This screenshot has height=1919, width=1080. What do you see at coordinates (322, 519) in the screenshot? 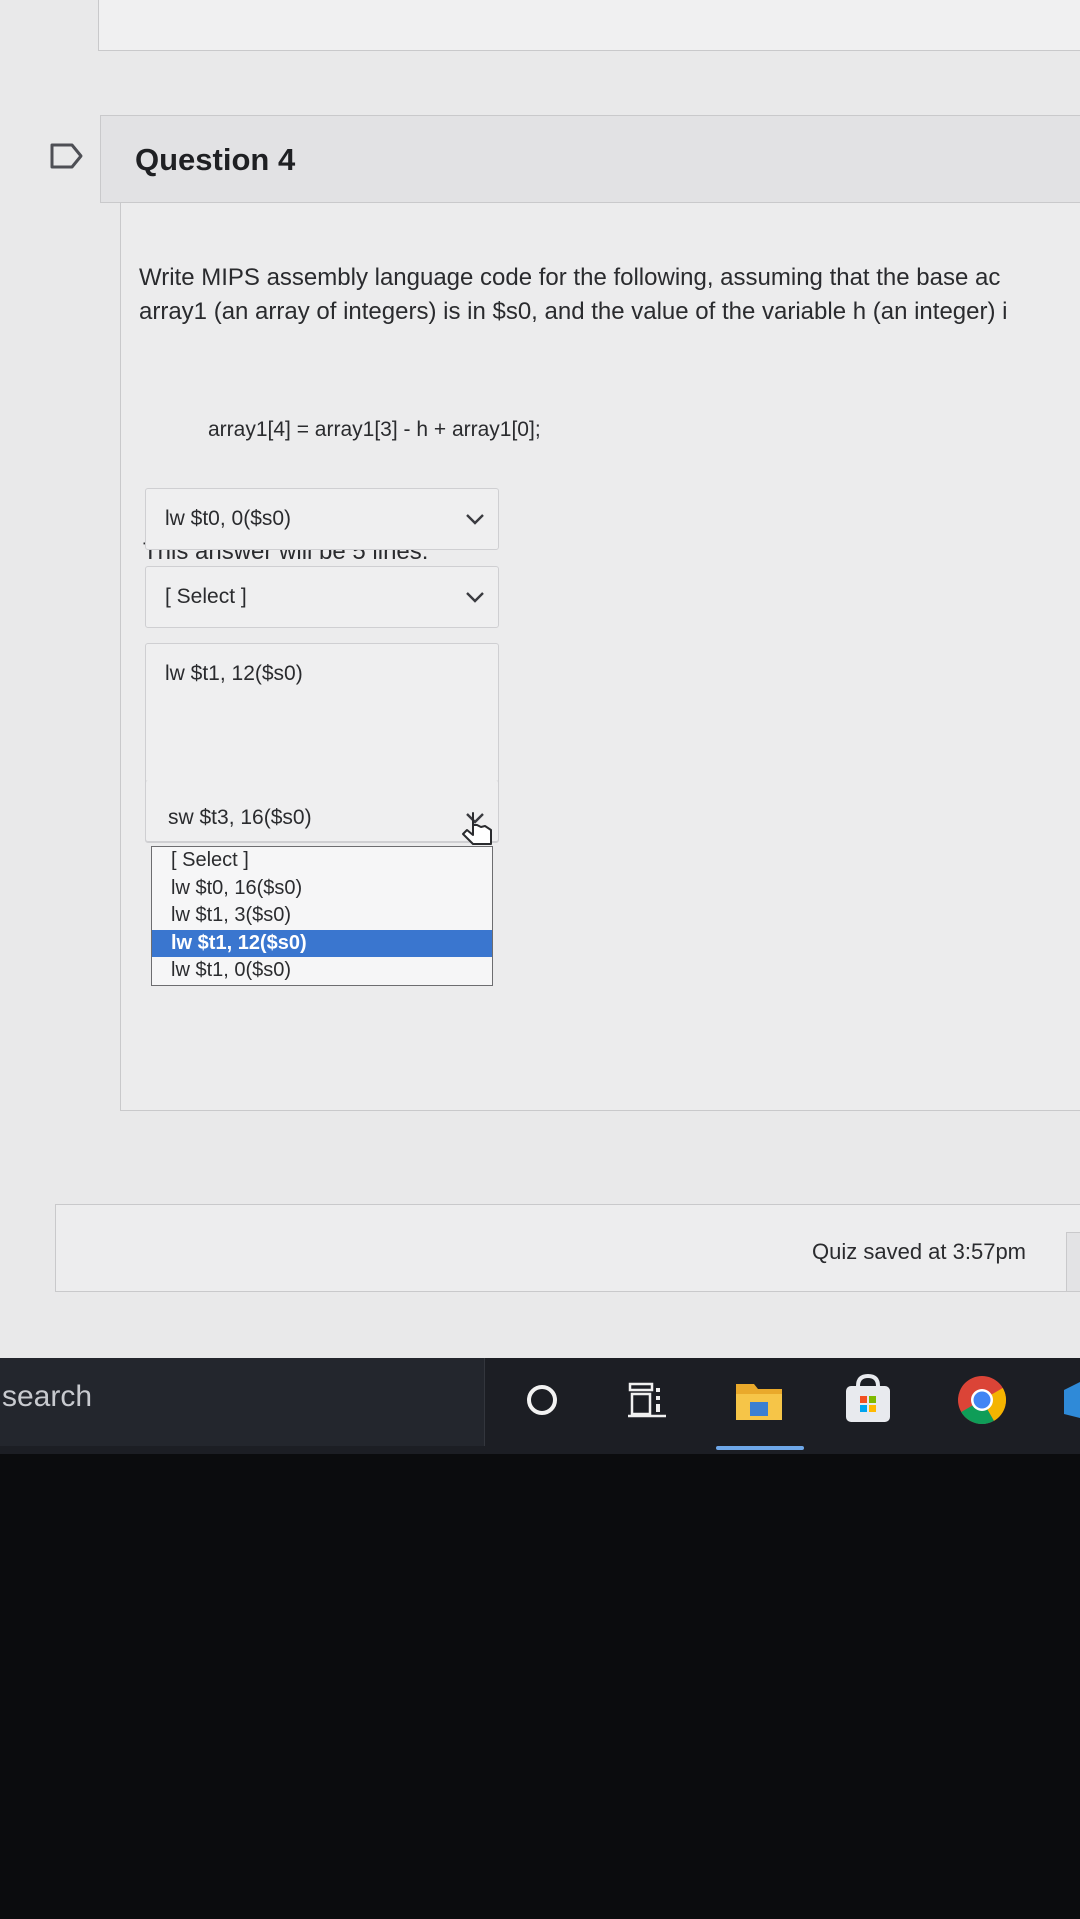
I see `answer-dropdown-1: lw $t0, 0($s0)` at bounding box center [322, 519].